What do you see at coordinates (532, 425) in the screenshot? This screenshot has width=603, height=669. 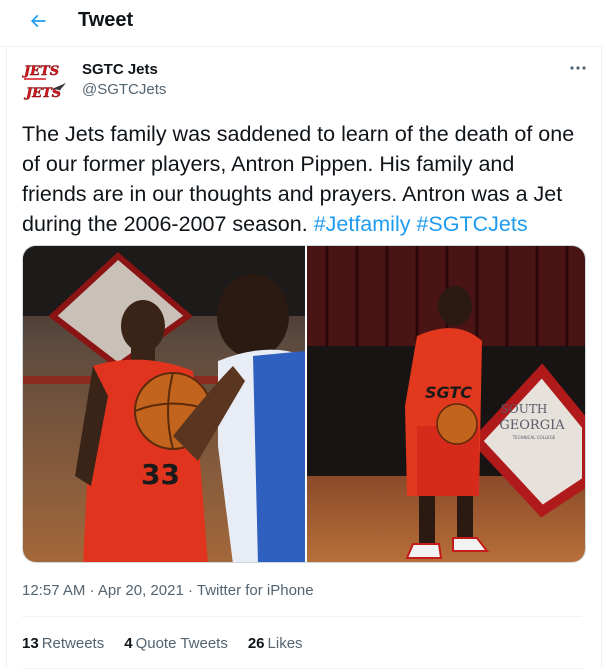 I see `wall-sign-line2: GEORGIA` at bounding box center [532, 425].